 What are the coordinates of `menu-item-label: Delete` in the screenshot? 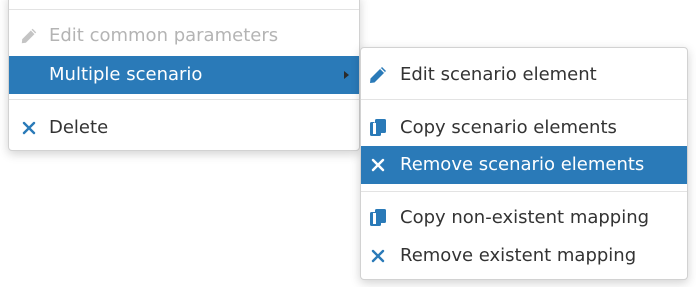 It's located at (79, 127).